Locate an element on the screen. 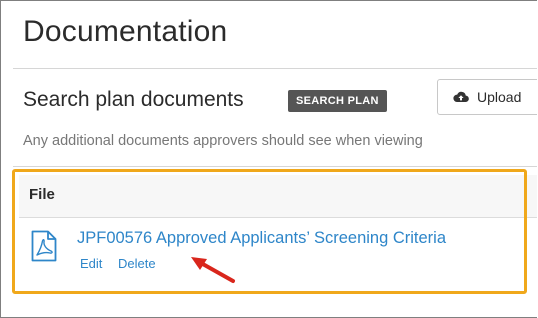  upload-button: Upload is located at coordinates (487, 97).